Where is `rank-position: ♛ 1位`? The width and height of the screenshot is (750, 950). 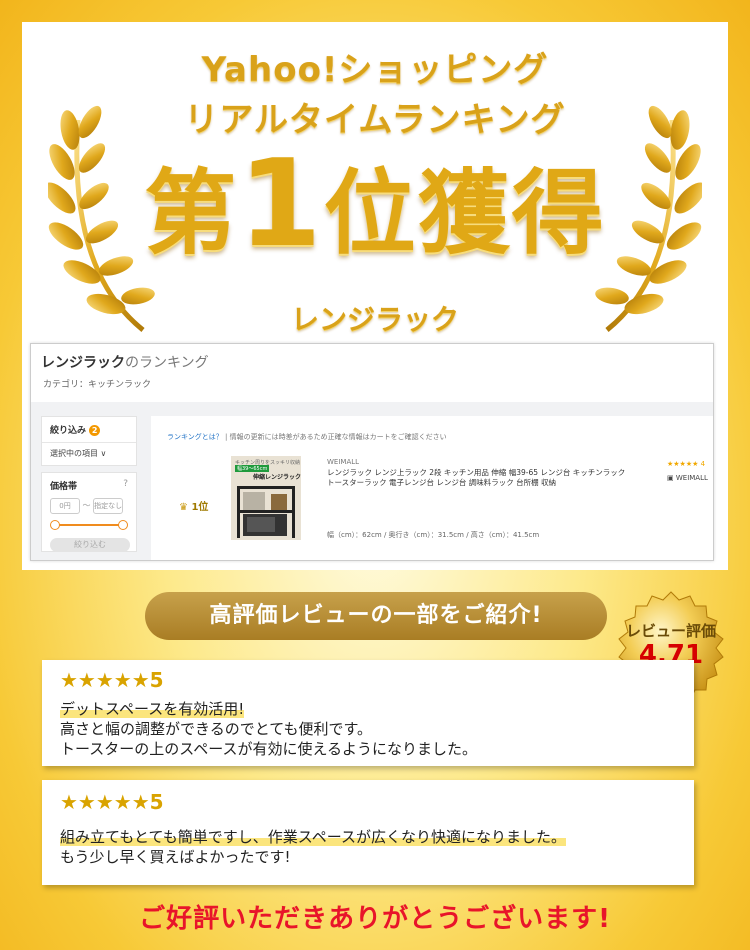
rank-position: ♛ 1位 is located at coordinates (193, 505).